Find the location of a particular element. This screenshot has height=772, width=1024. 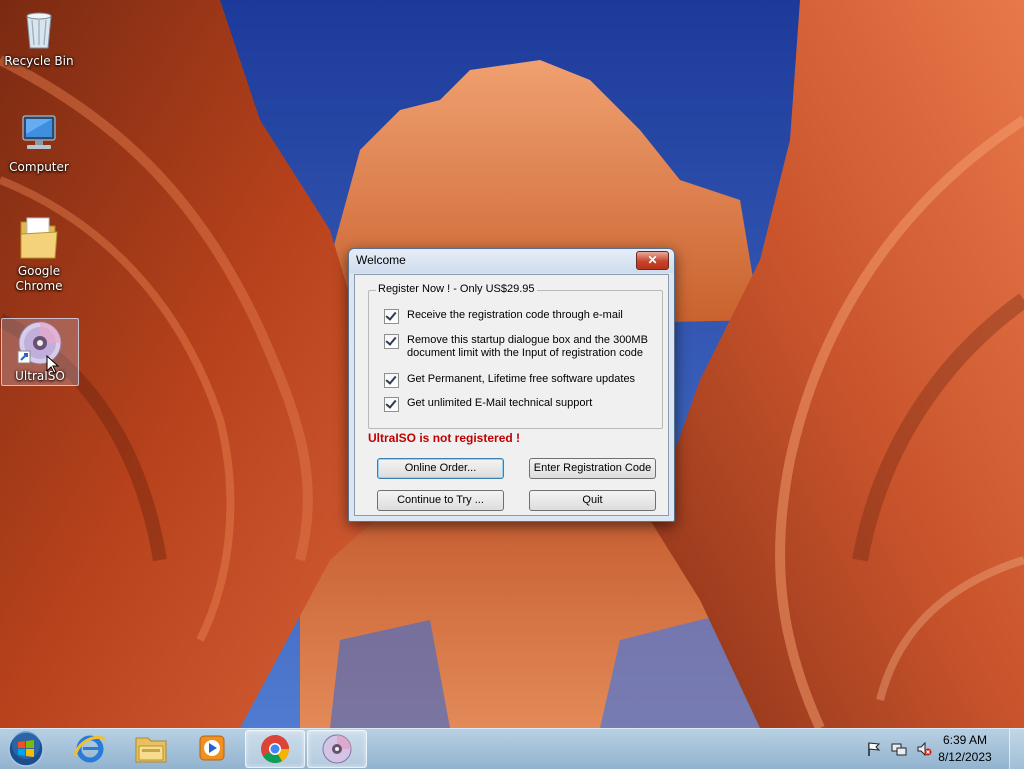

start-orb-icon is located at coordinates (26, 749).